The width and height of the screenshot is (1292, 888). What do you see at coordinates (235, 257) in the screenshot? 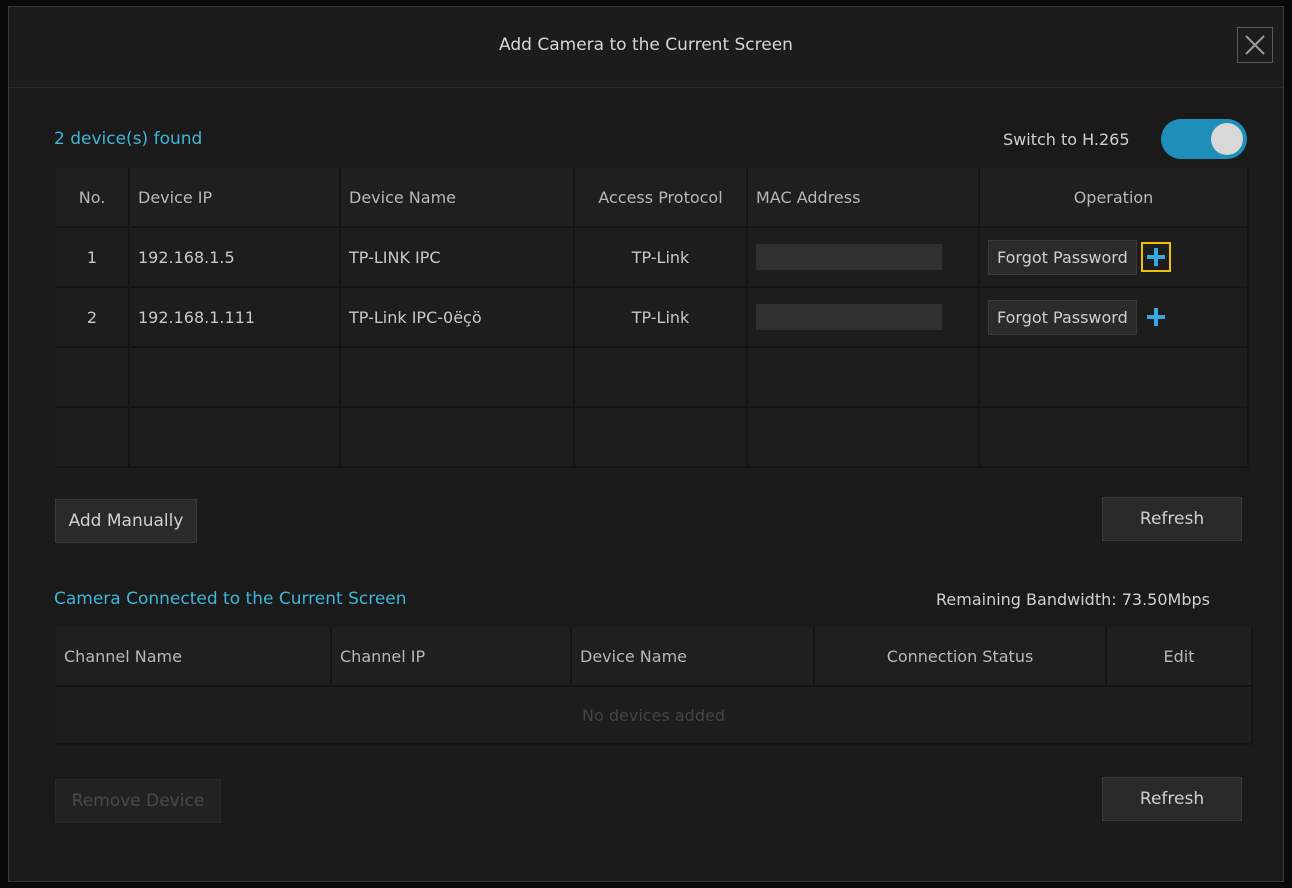
I see `cell-device-ip: 192.168.1.5` at bounding box center [235, 257].